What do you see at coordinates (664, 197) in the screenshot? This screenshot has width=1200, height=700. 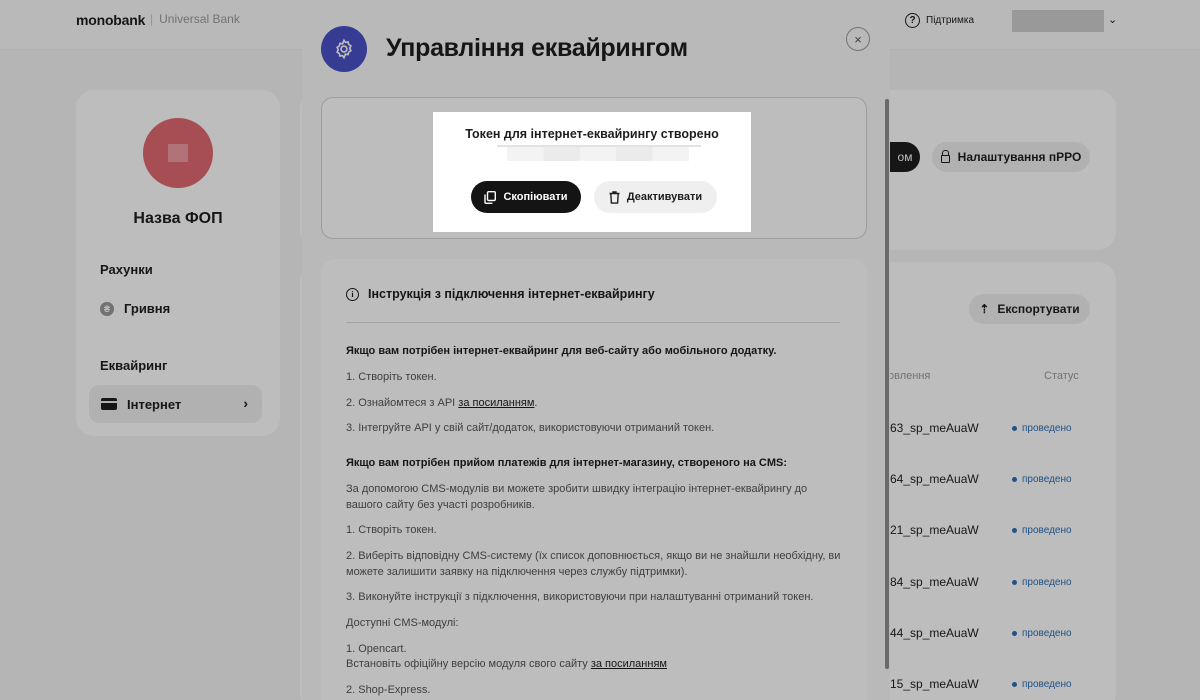 I see `deactivate-label: Деактивувати` at bounding box center [664, 197].